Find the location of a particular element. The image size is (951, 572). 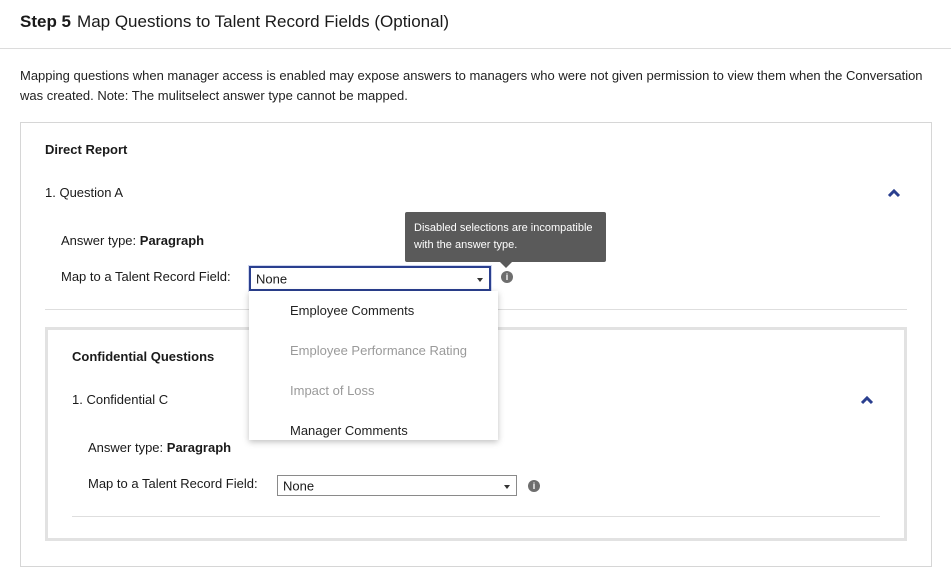

direct-report-title: Direct Report is located at coordinates (86, 149).